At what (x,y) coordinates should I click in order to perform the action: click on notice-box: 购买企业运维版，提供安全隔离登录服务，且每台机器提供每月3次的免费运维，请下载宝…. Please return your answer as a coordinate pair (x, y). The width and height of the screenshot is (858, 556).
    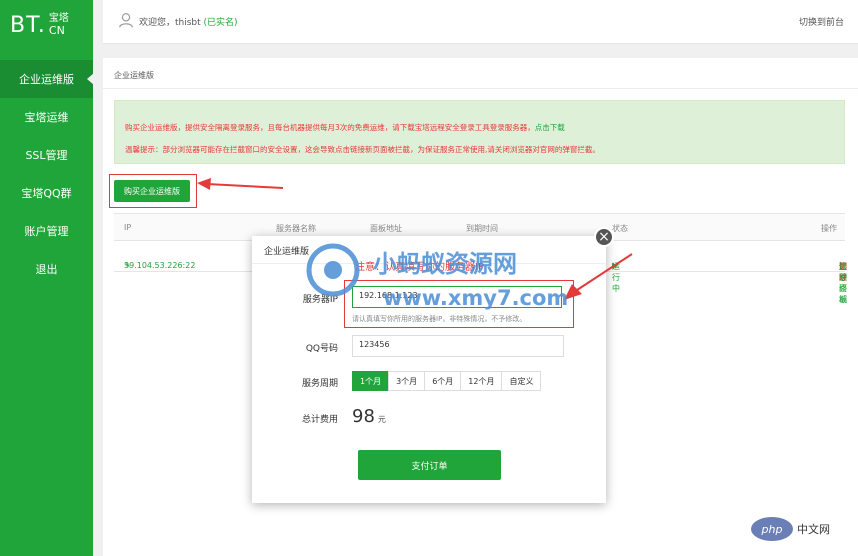
    Looking at the image, I should click on (479, 132).